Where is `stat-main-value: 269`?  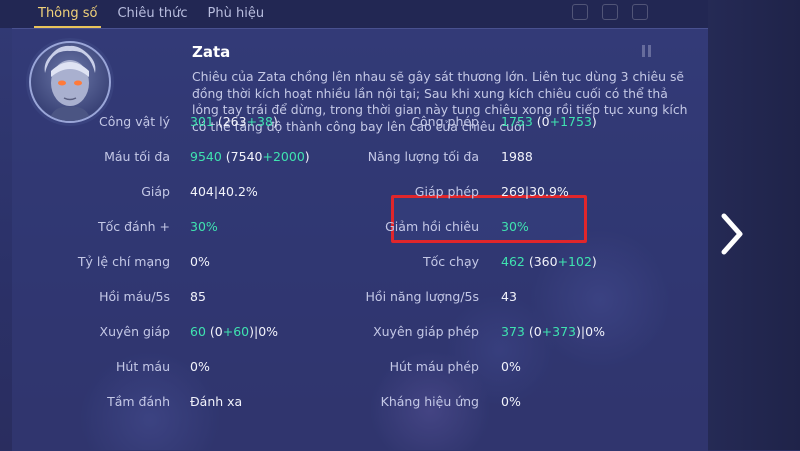
stat-main-value: 269 is located at coordinates (513, 191).